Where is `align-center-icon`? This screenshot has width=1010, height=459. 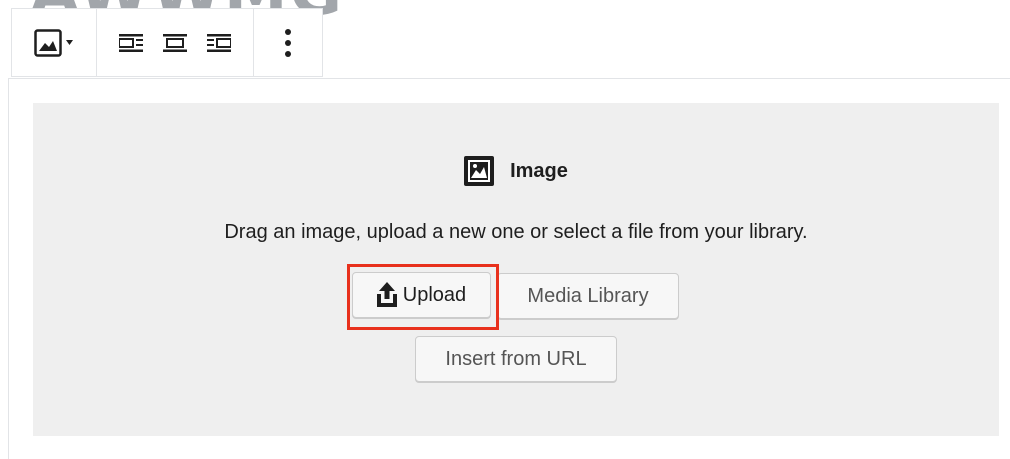
align-center-icon is located at coordinates (175, 42).